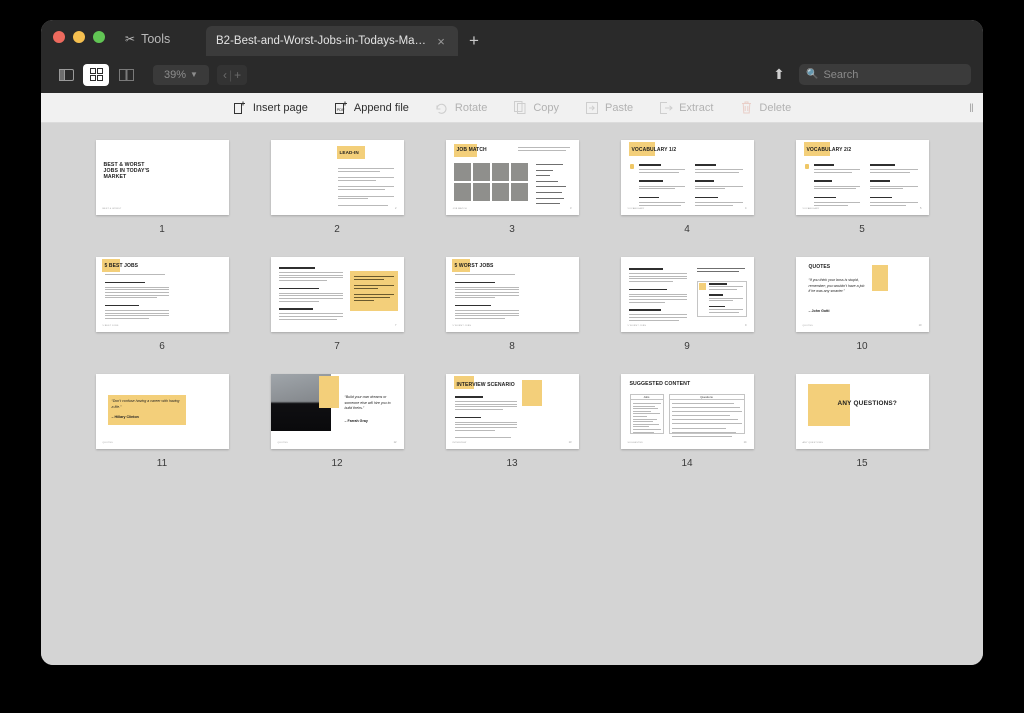  Describe the element at coordinates (66, 75) in the screenshot. I see `sidebar-panel-icon` at that location.